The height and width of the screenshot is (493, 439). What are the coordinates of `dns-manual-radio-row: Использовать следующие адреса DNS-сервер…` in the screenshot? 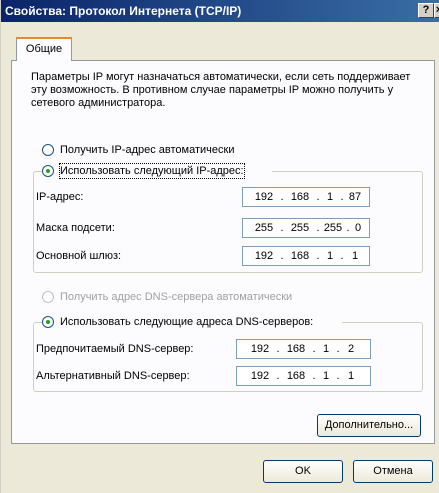 It's located at (192, 322).